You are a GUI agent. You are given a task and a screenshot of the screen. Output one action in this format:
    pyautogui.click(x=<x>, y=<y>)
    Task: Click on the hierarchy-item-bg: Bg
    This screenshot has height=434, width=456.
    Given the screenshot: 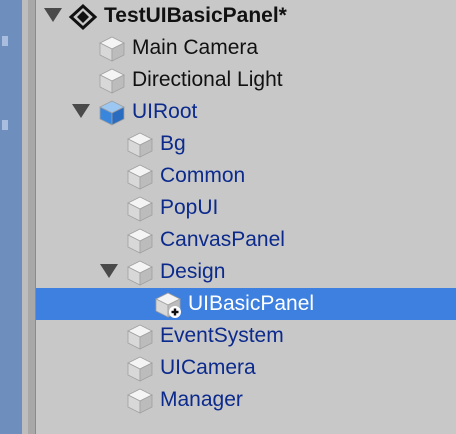 What is the action you would take?
    pyautogui.click(x=246, y=144)
    